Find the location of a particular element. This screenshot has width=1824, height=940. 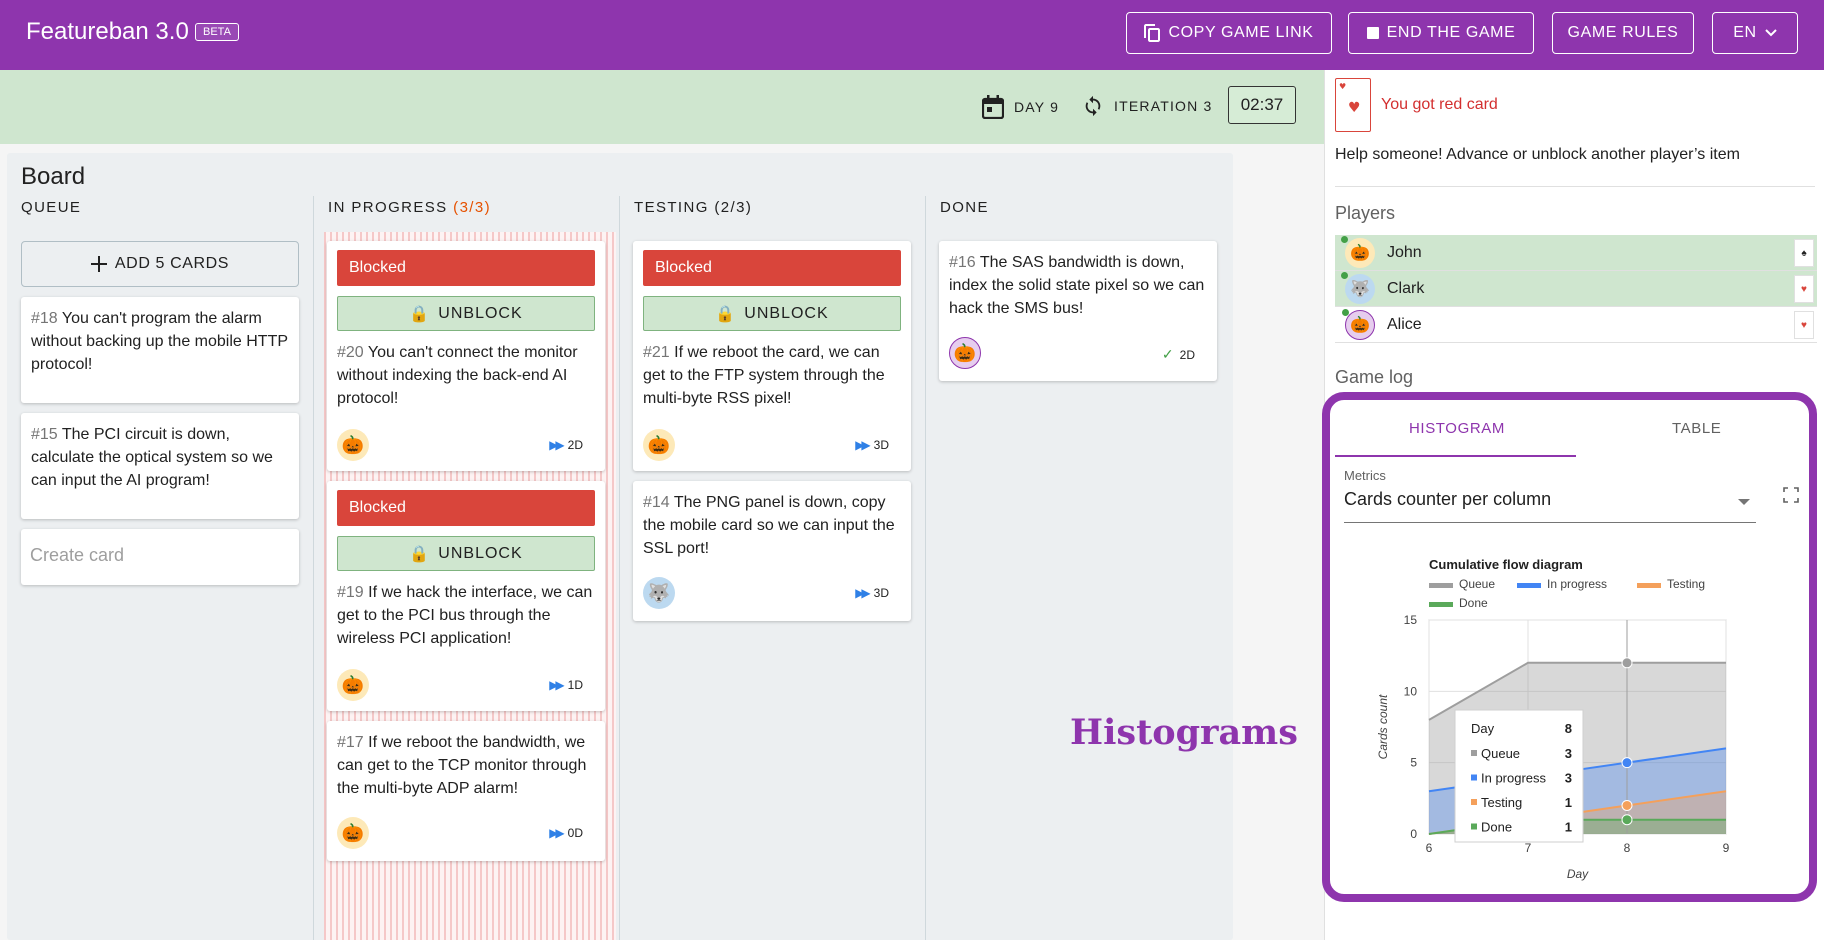

wip-count: (2/3) is located at coordinates (733, 207).